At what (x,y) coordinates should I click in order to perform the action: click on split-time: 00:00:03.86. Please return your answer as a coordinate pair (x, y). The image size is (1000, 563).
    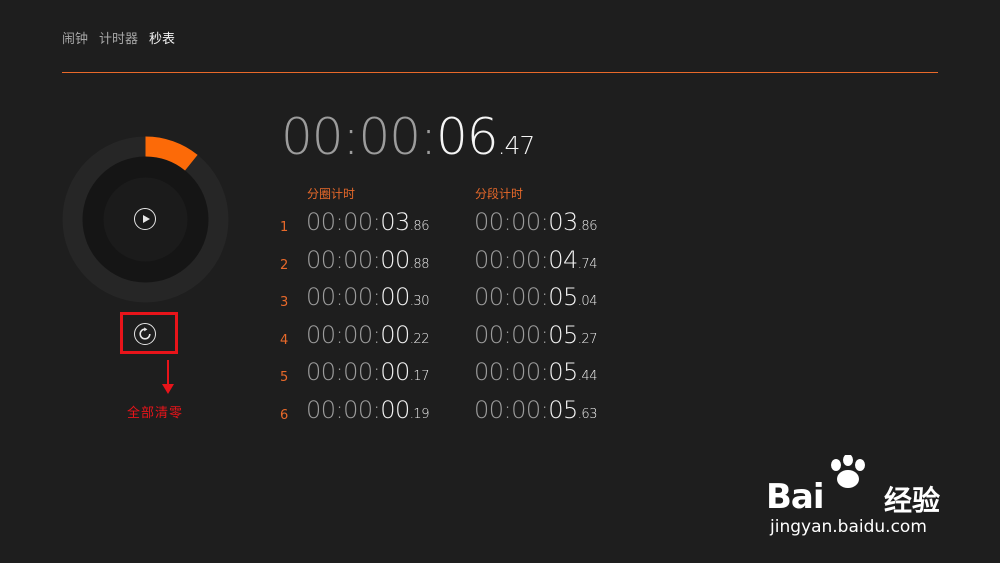
    Looking at the image, I should click on (535, 222).